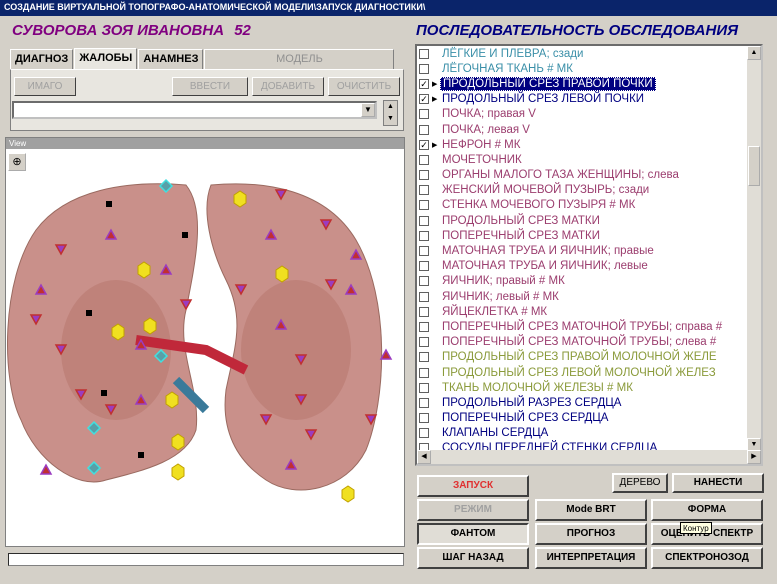 Image resolution: width=777 pixels, height=584 pixels. I want to click on list-item: ✓ ▶ НЕФРОН # МК, so click(589, 144).